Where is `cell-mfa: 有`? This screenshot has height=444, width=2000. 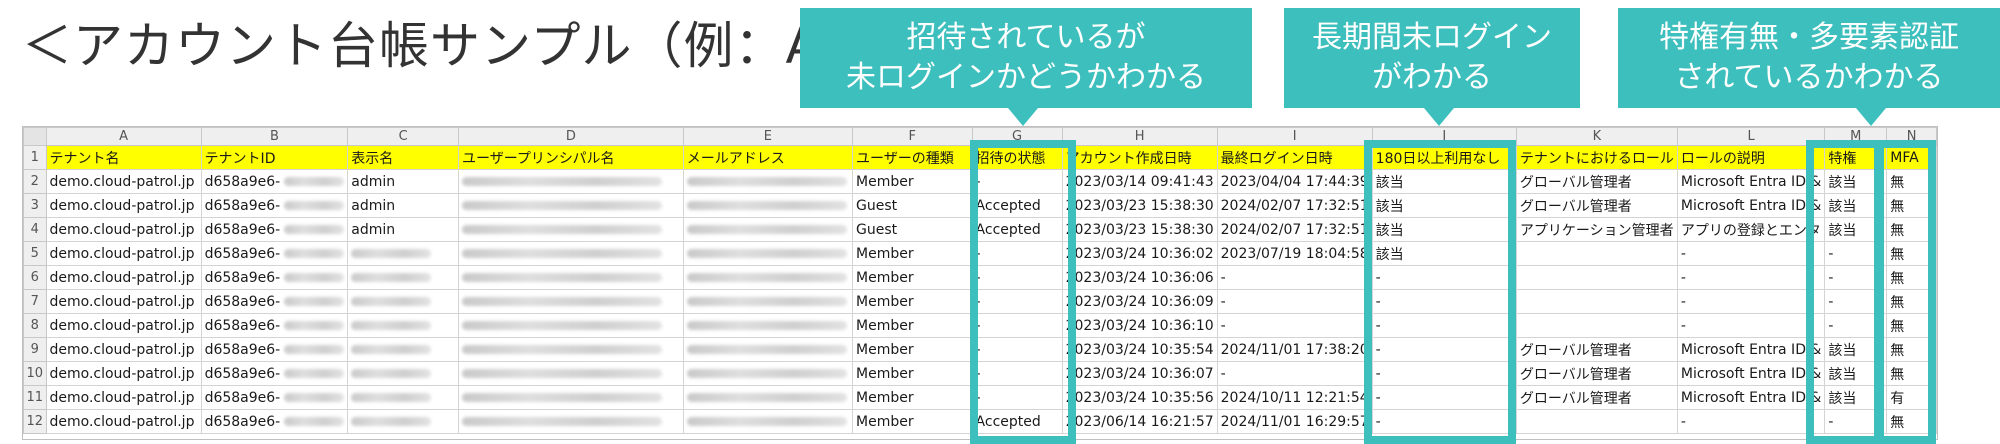 cell-mfa: 有 is located at coordinates (1911, 397).